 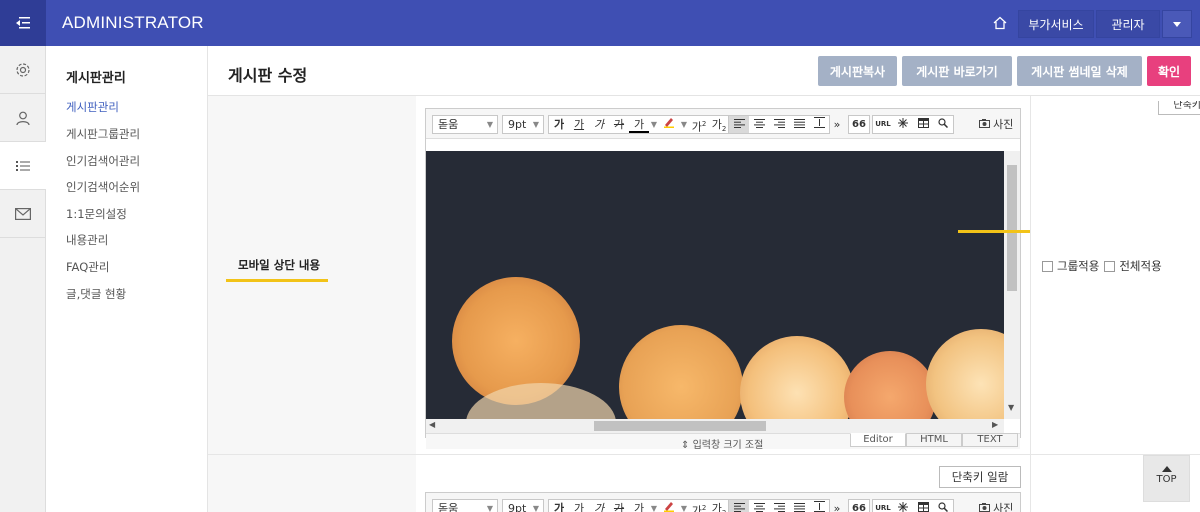 I want to click on all-apply-label: 전체적용, so click(x=1140, y=266).